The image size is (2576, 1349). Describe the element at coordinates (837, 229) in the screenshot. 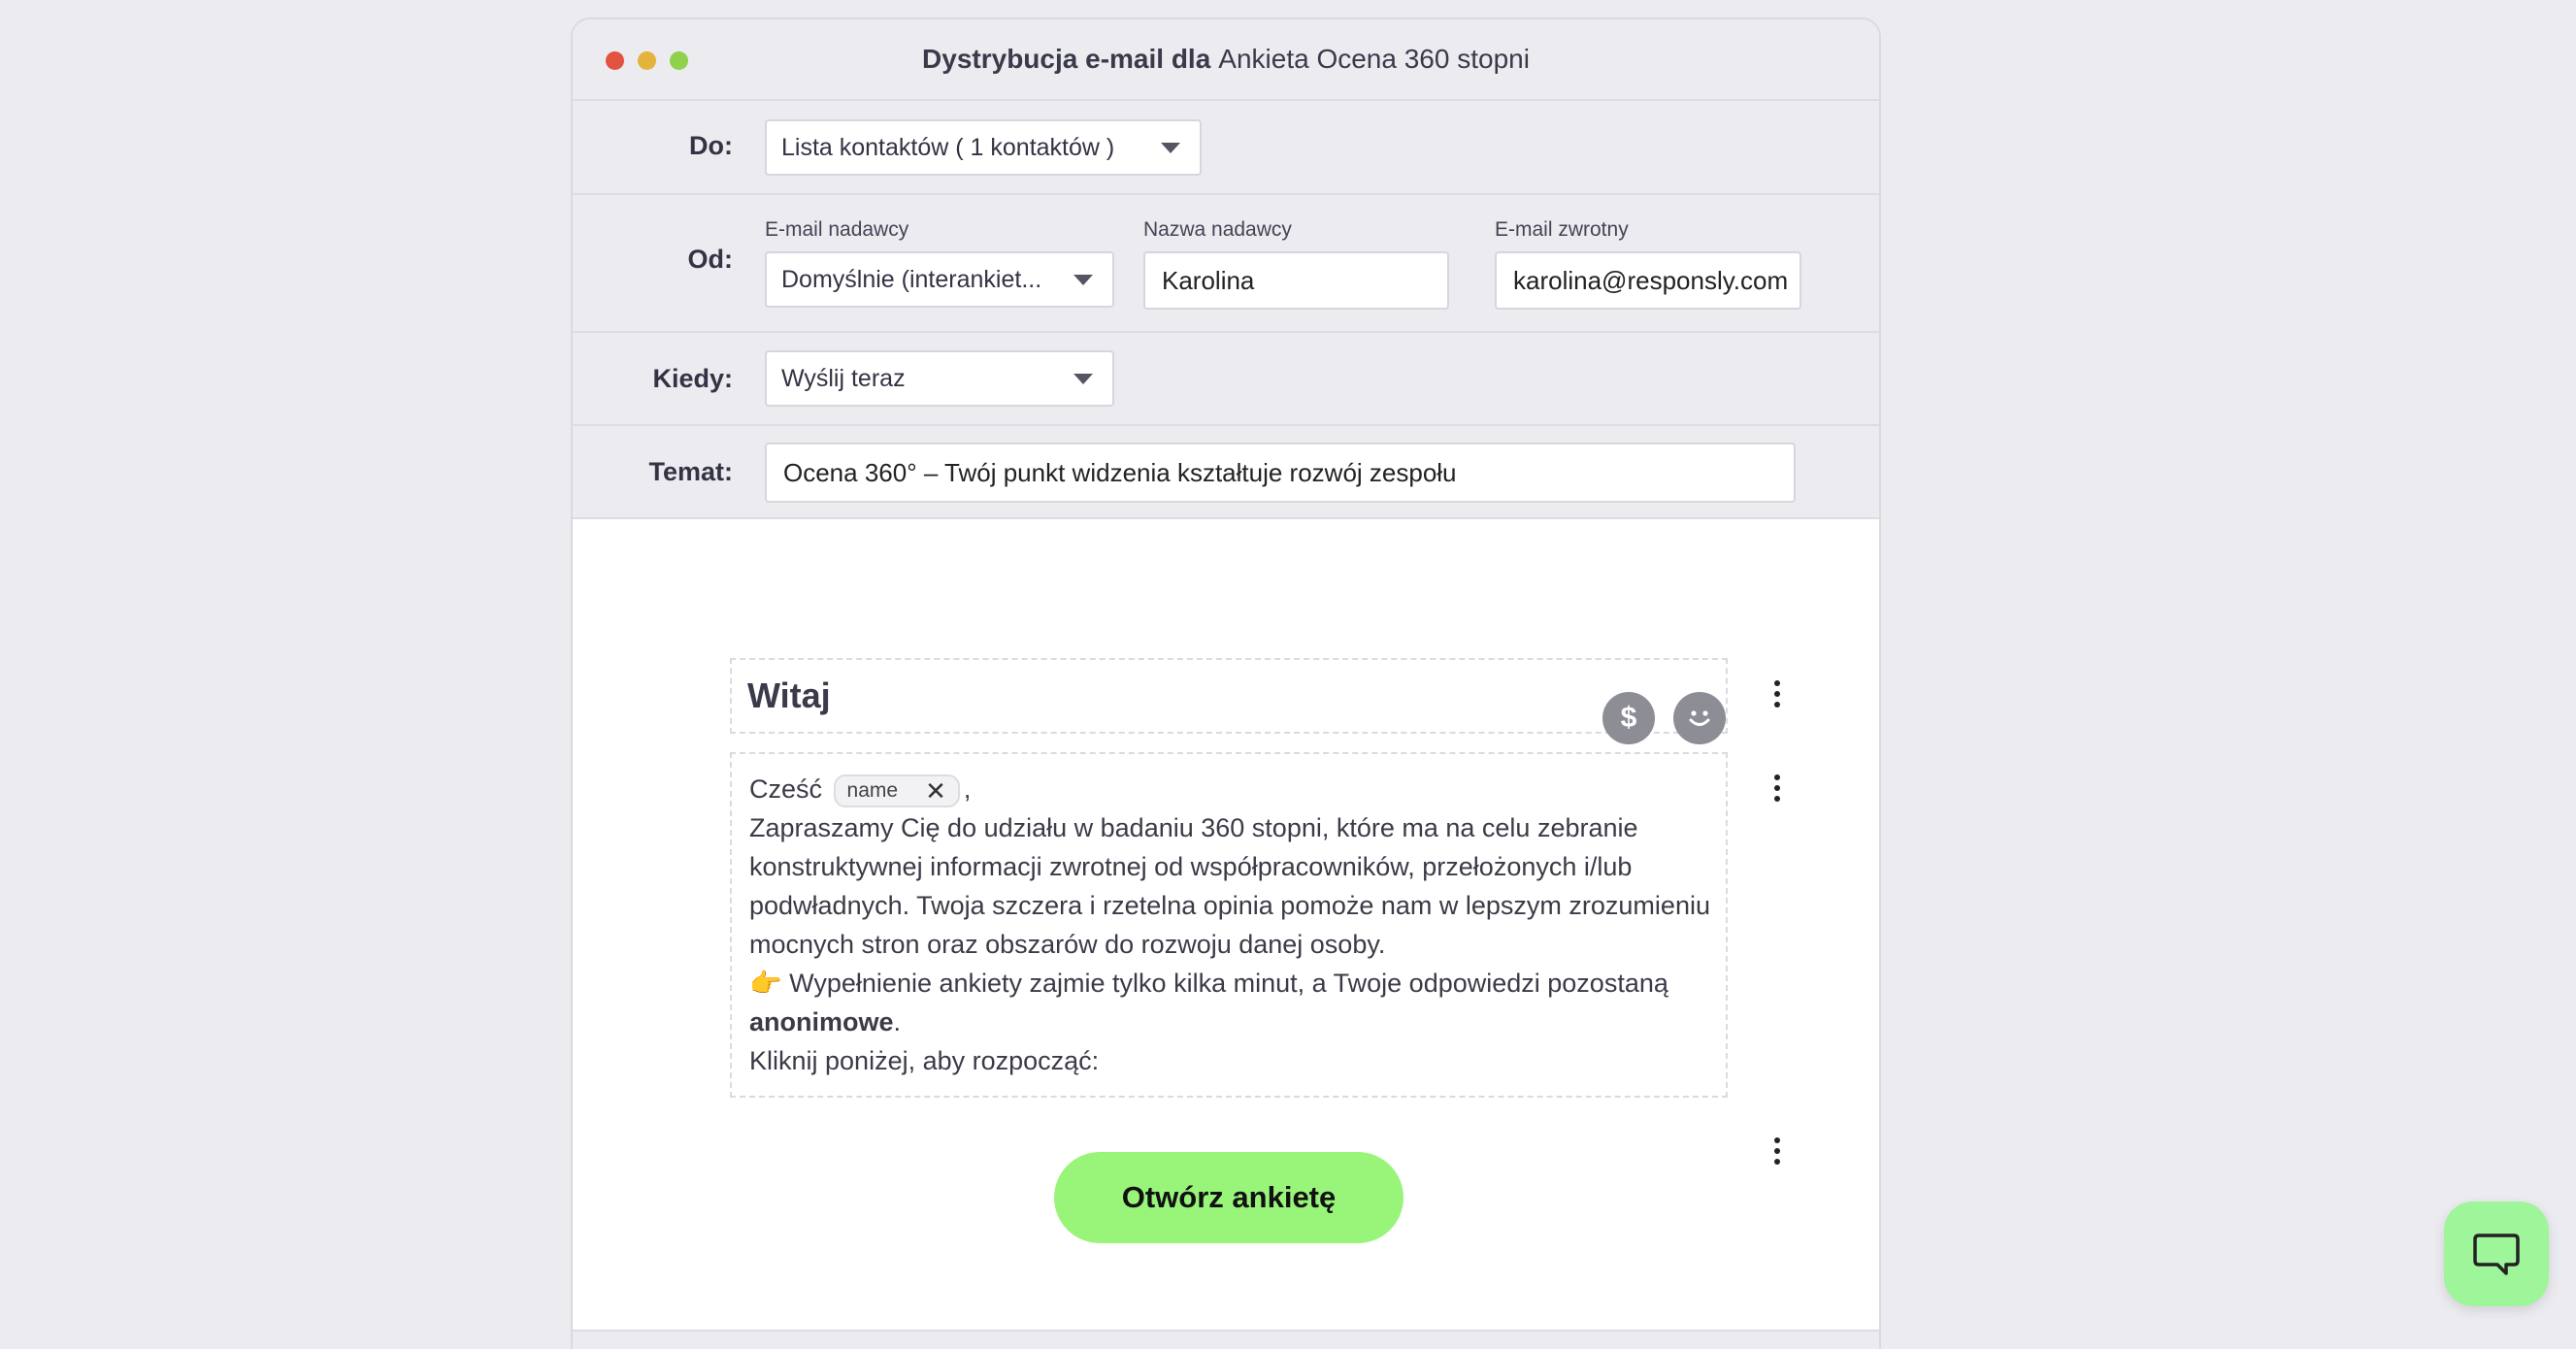

I see `sender-email-label: E-mail nadawcy` at that location.